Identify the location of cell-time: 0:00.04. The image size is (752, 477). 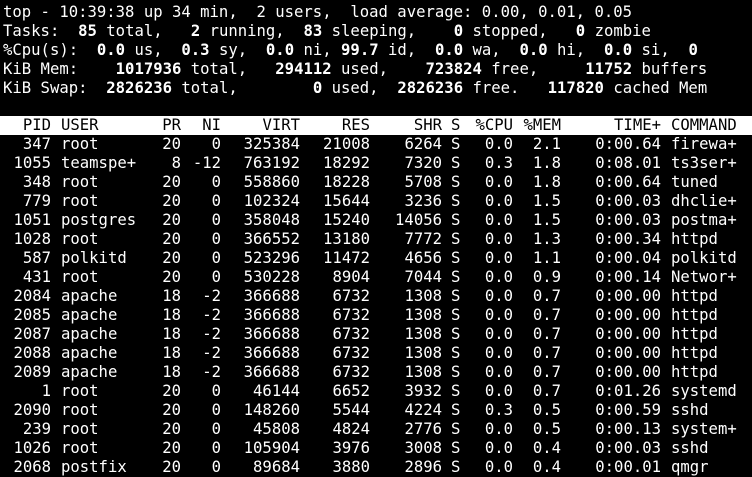
(628, 258).